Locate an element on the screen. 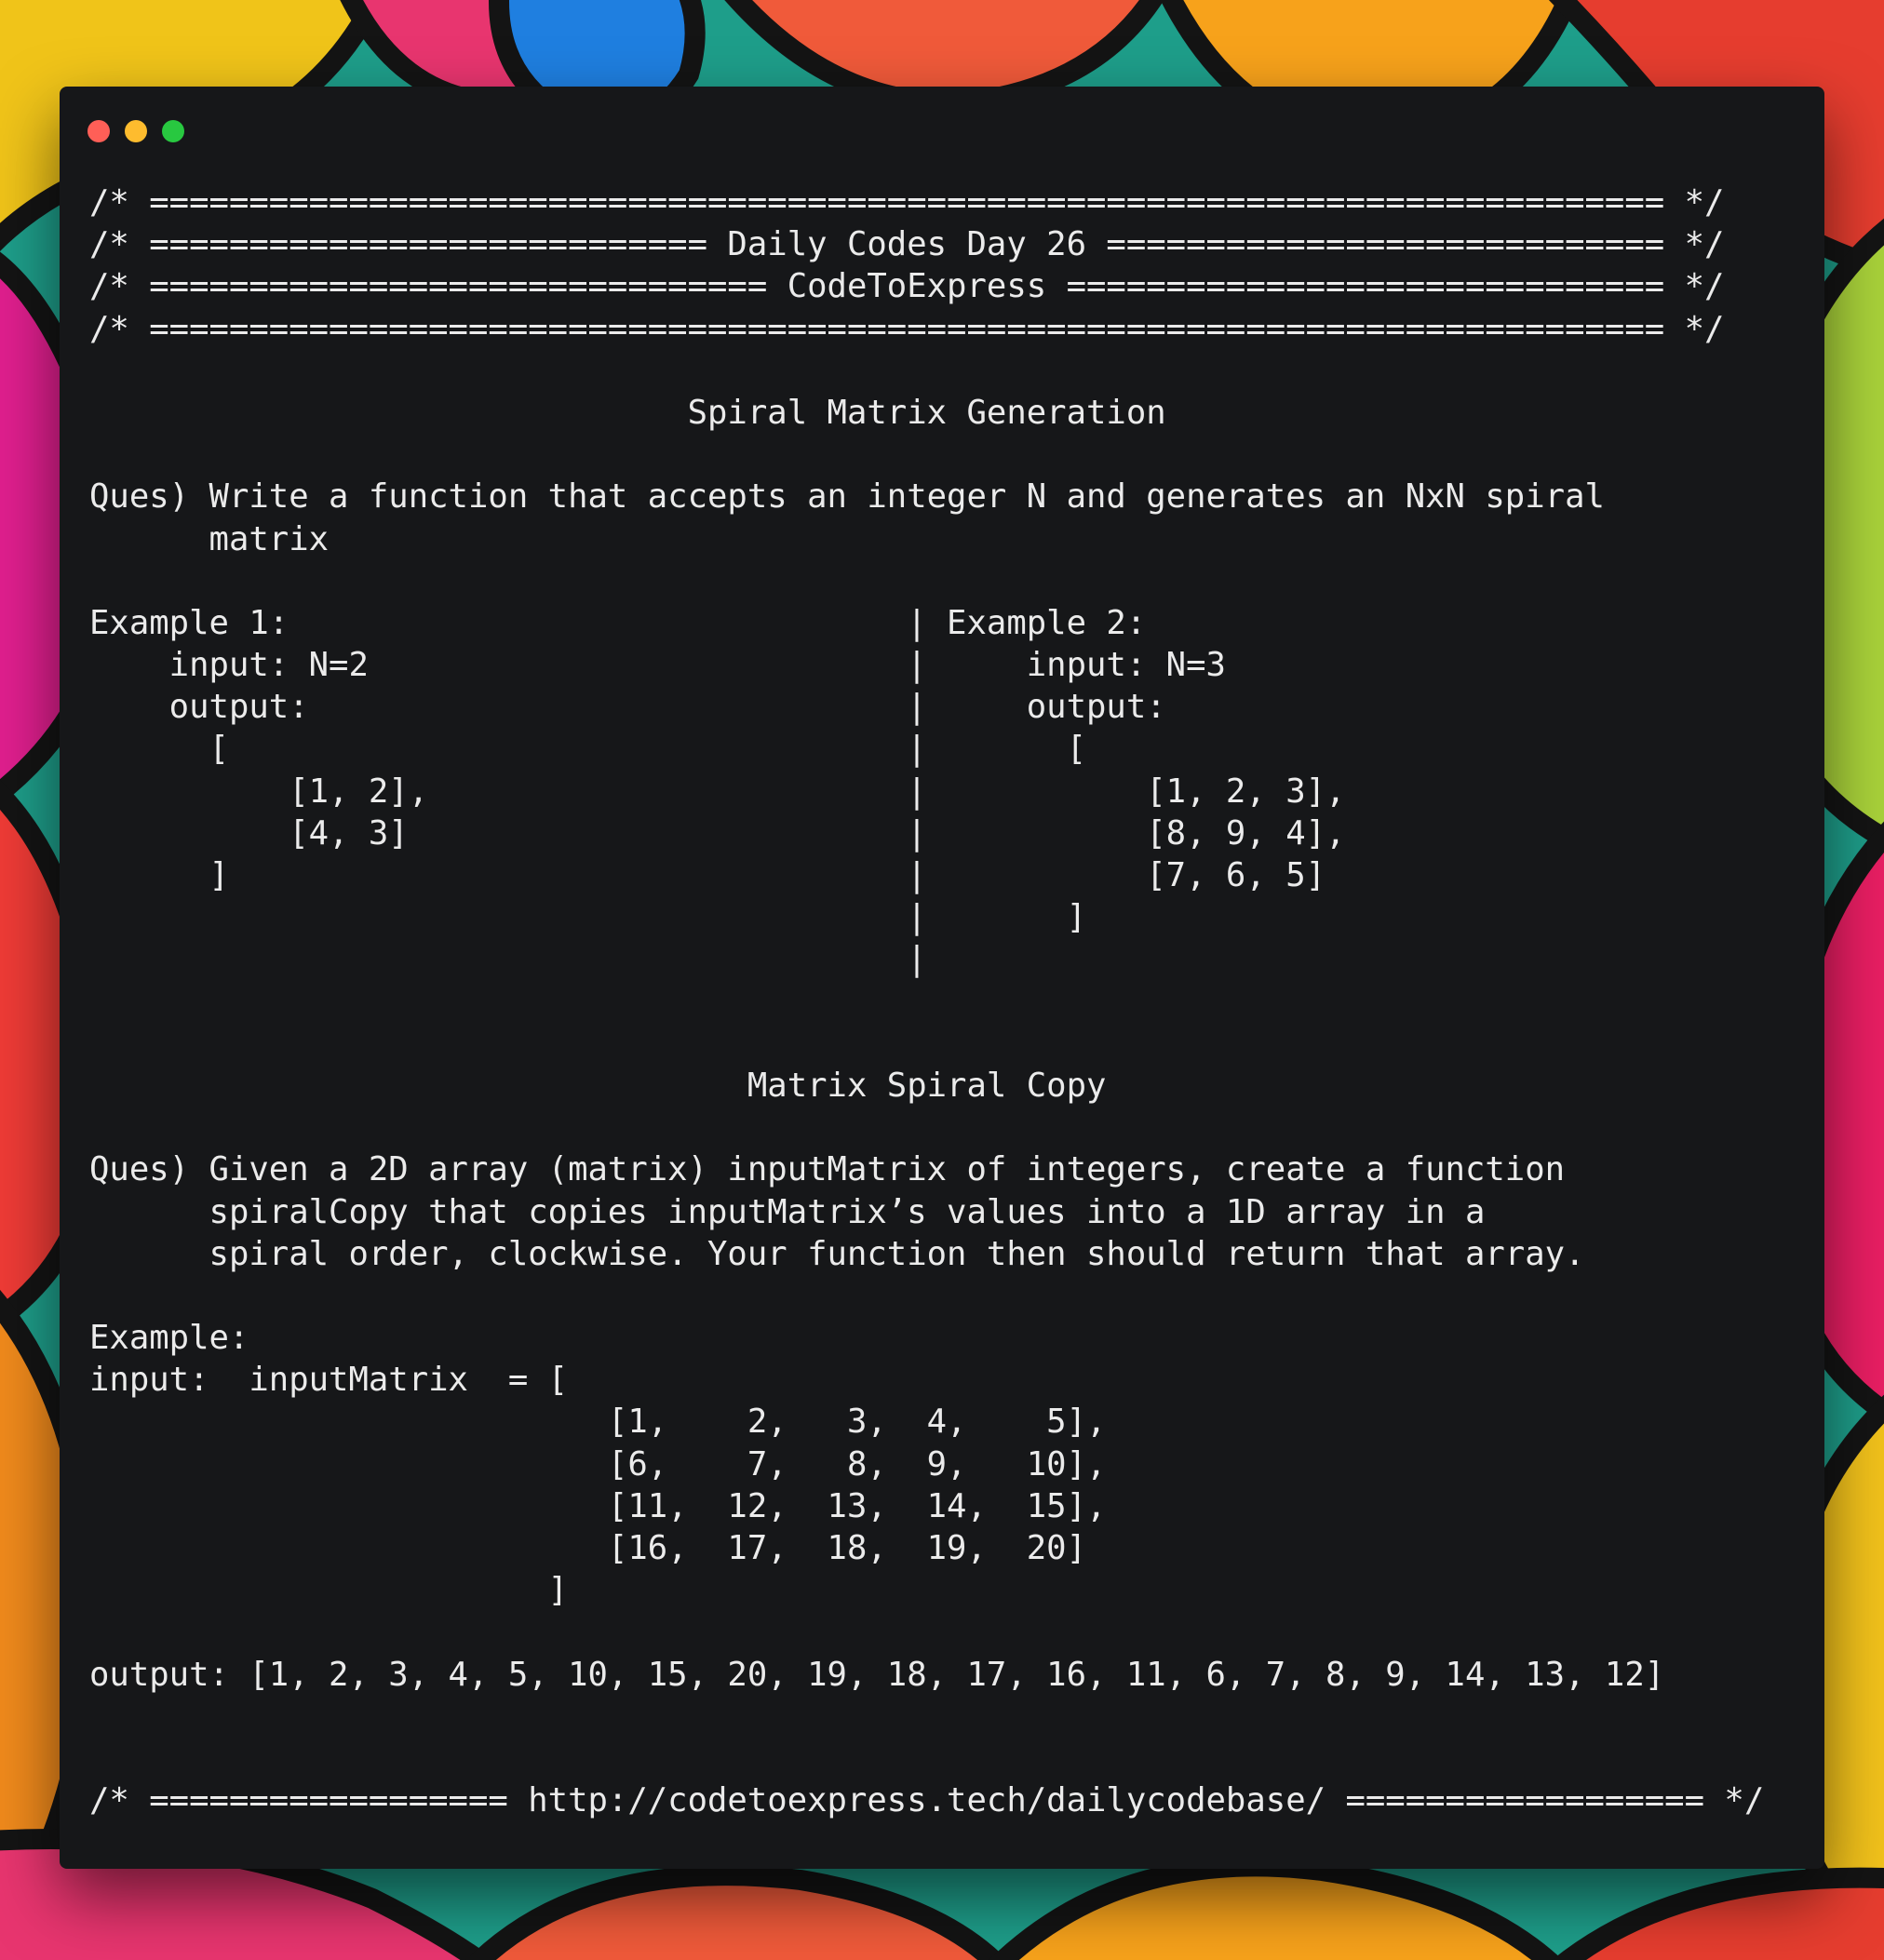 This screenshot has height=1960, width=1884. code-line: matrix is located at coordinates (209, 538).